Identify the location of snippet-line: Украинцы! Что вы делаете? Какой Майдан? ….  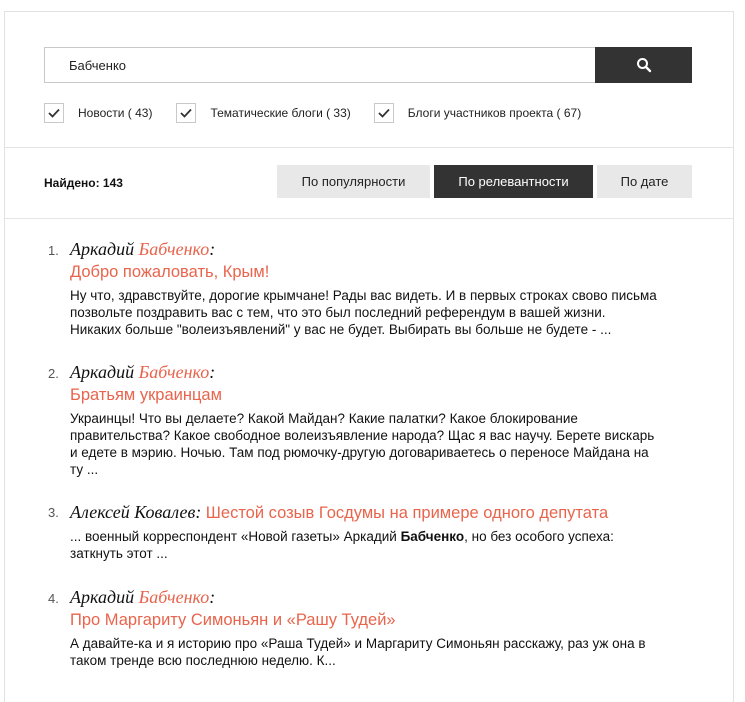
(324, 418).